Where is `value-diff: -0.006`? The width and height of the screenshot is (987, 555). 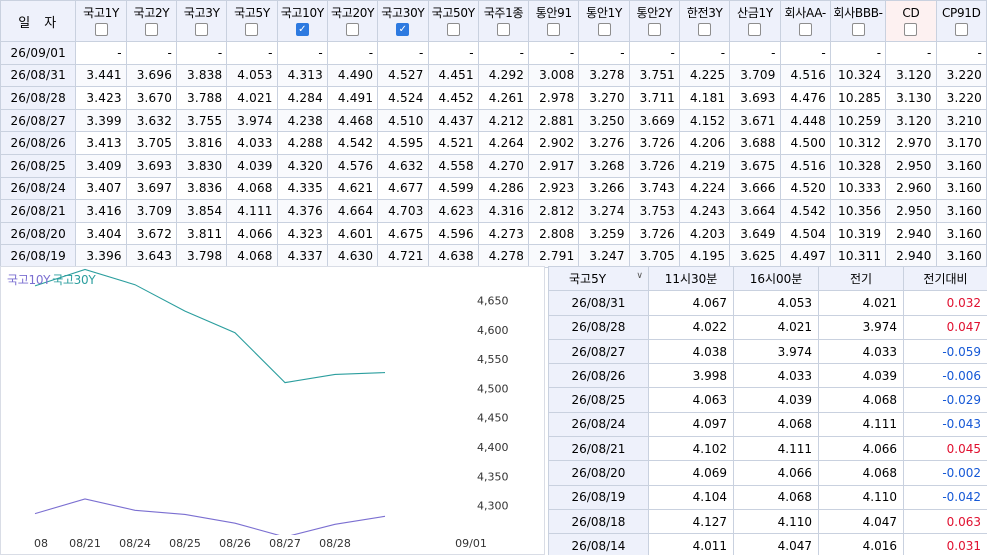
value-diff: -0.006 is located at coordinates (945, 376).